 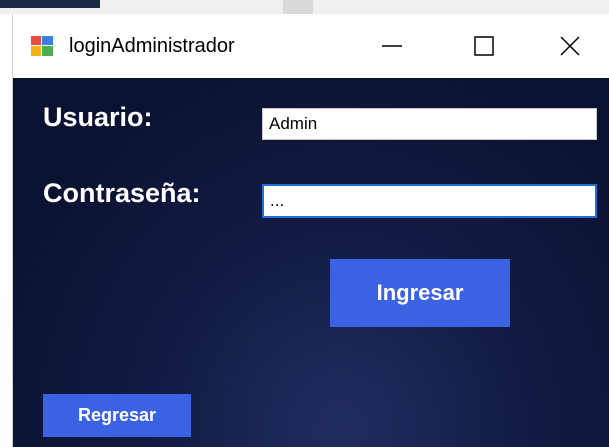 I want to click on window-title: loginAdministrador, so click(x=152, y=46).